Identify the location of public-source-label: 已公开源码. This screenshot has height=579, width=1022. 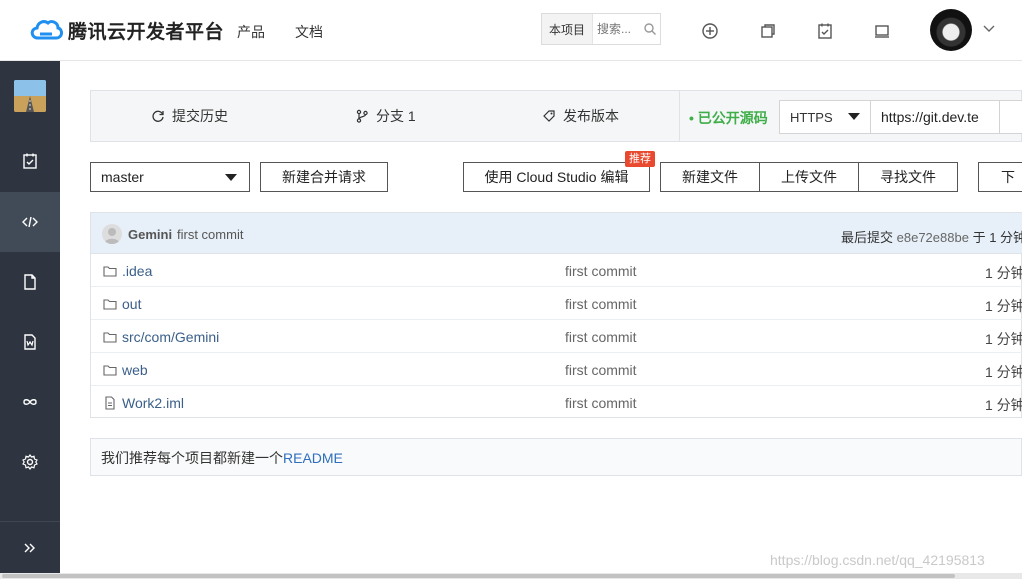
(732, 118).